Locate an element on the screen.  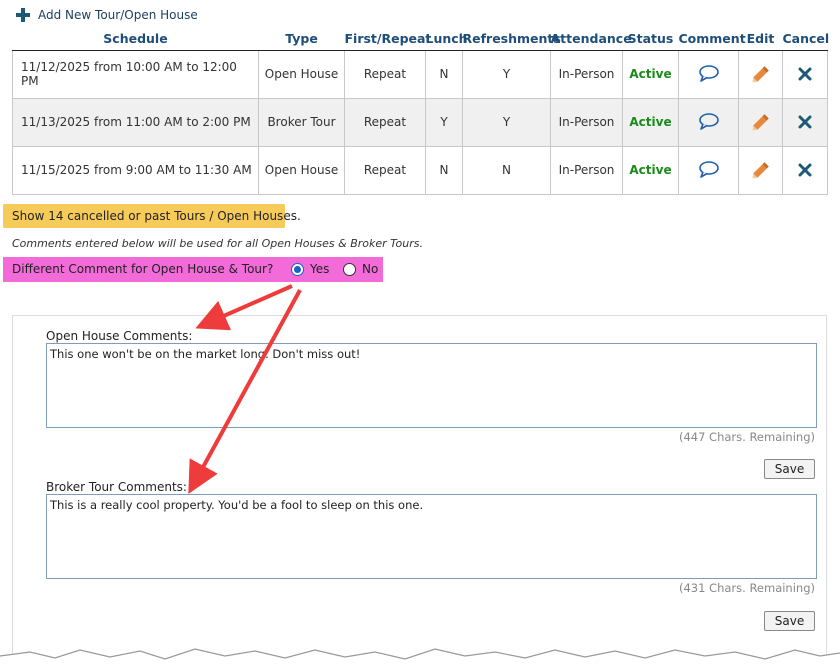
radio-yes-button is located at coordinates (297, 269).